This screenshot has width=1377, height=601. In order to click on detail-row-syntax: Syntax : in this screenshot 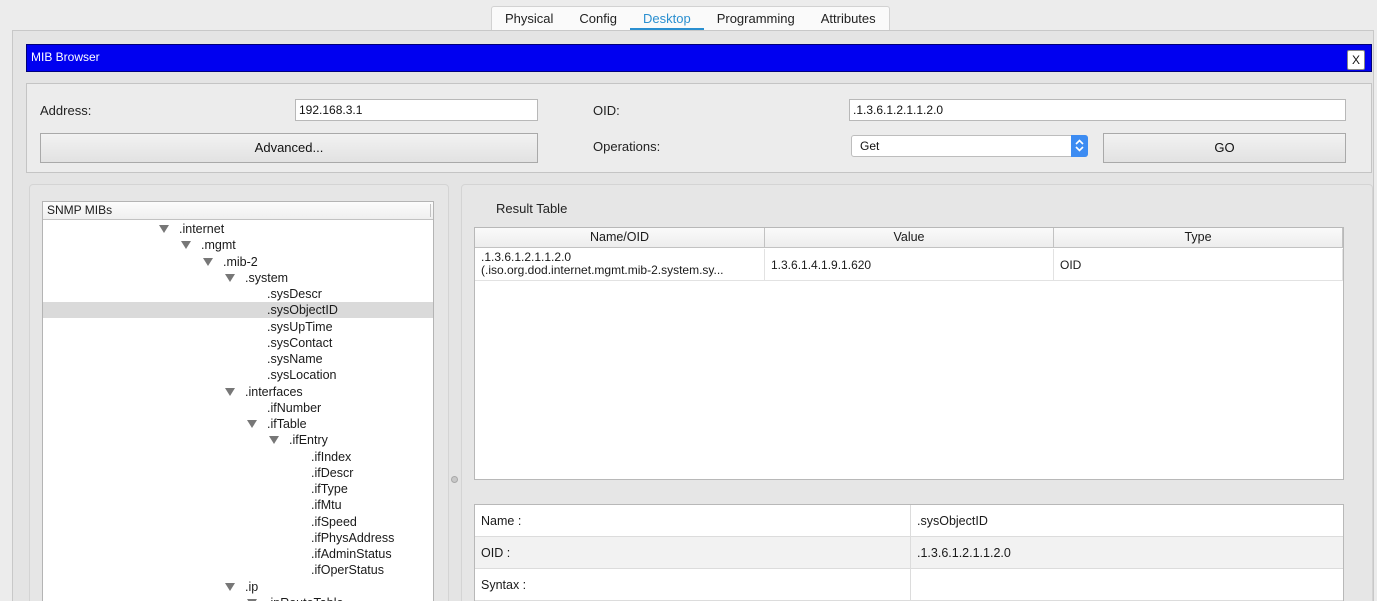, I will do `click(909, 585)`.